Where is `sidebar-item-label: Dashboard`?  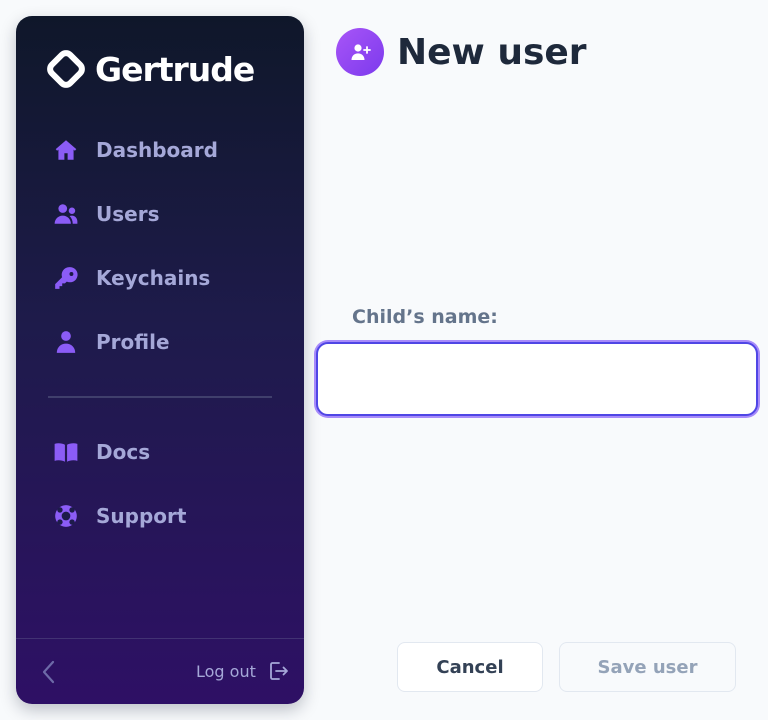
sidebar-item-label: Dashboard is located at coordinates (157, 150).